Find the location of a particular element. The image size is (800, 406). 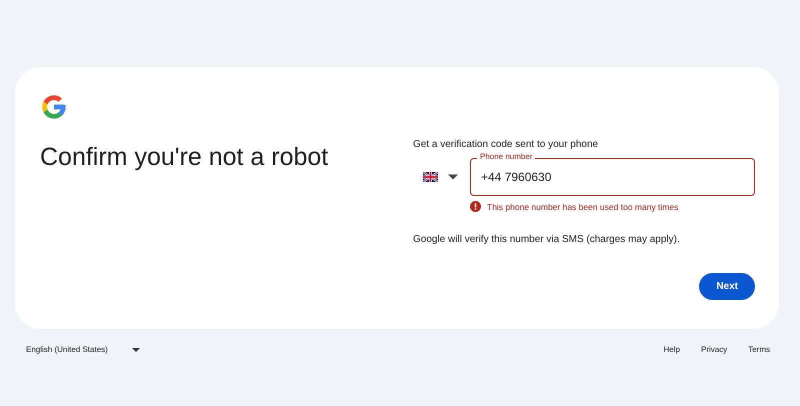

error-icon is located at coordinates (475, 206).